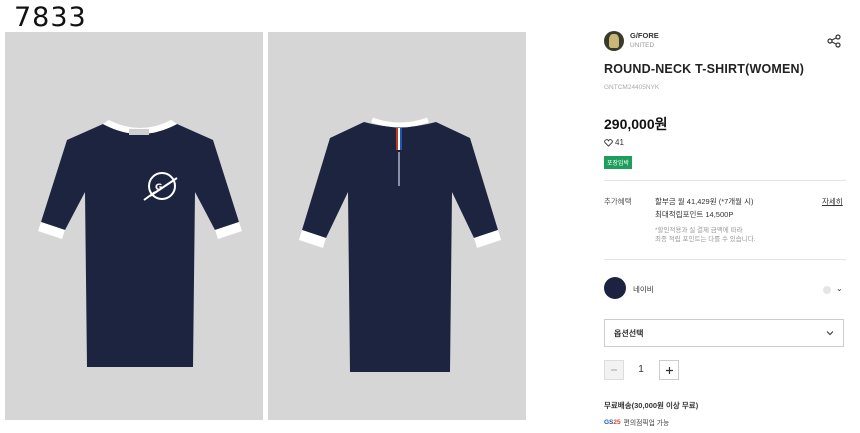 Image resolution: width=860 pixels, height=433 pixels. Describe the element at coordinates (632, 87) in the screenshot. I see `product-sku: GNTCM24405NYK` at that location.